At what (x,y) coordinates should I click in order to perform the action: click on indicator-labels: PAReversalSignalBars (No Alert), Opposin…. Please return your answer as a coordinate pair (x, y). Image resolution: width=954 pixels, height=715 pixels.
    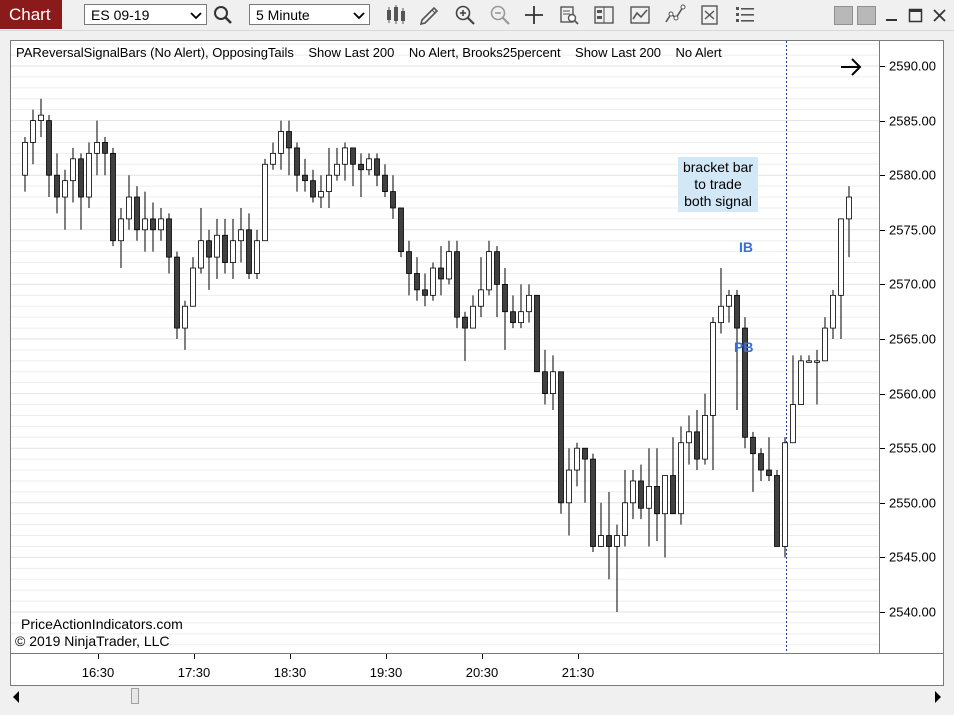
    Looking at the image, I should click on (369, 52).